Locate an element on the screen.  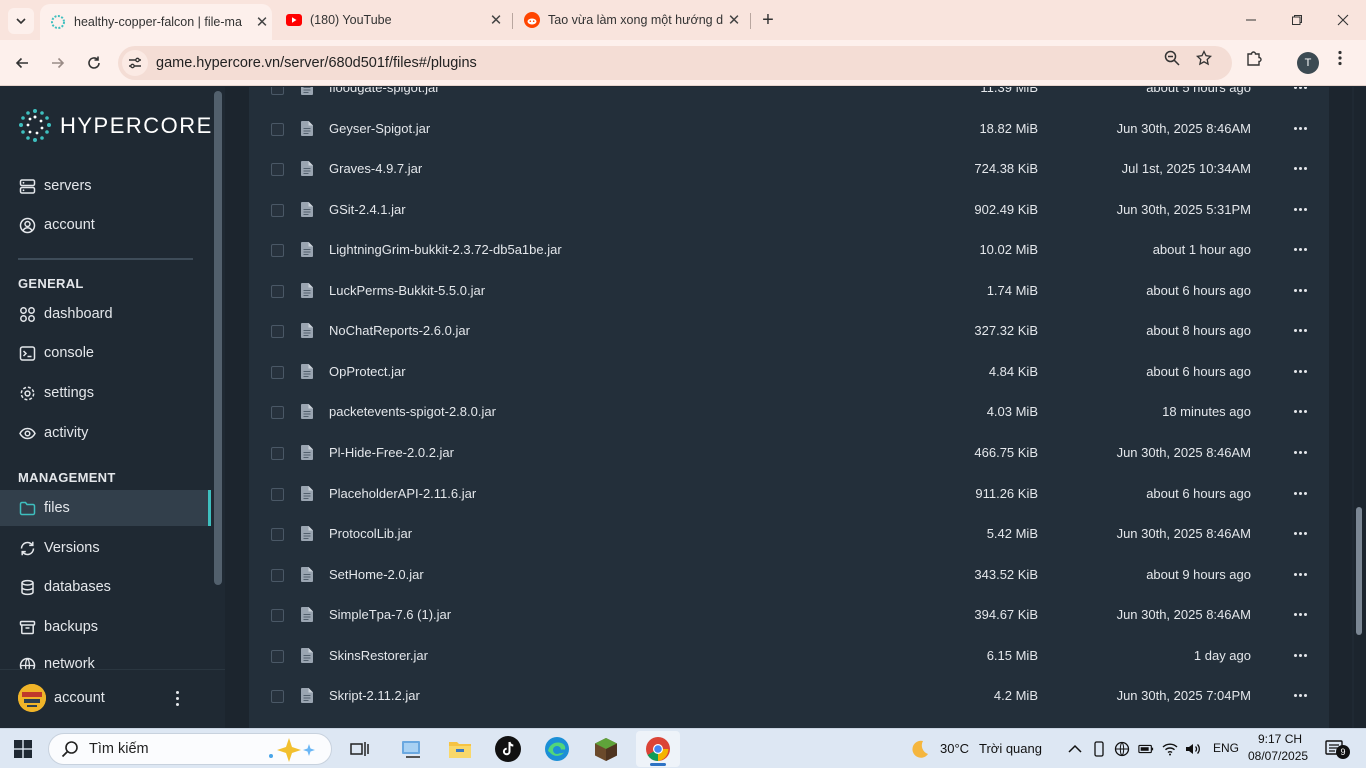
wifi-icon is located at coordinates (1170, 749).